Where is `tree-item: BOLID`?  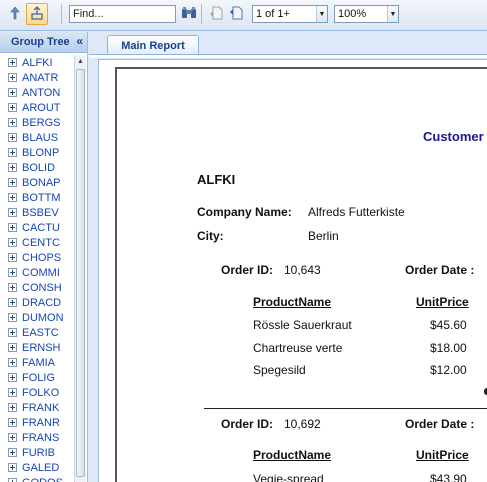 tree-item: BOLID is located at coordinates (37, 167).